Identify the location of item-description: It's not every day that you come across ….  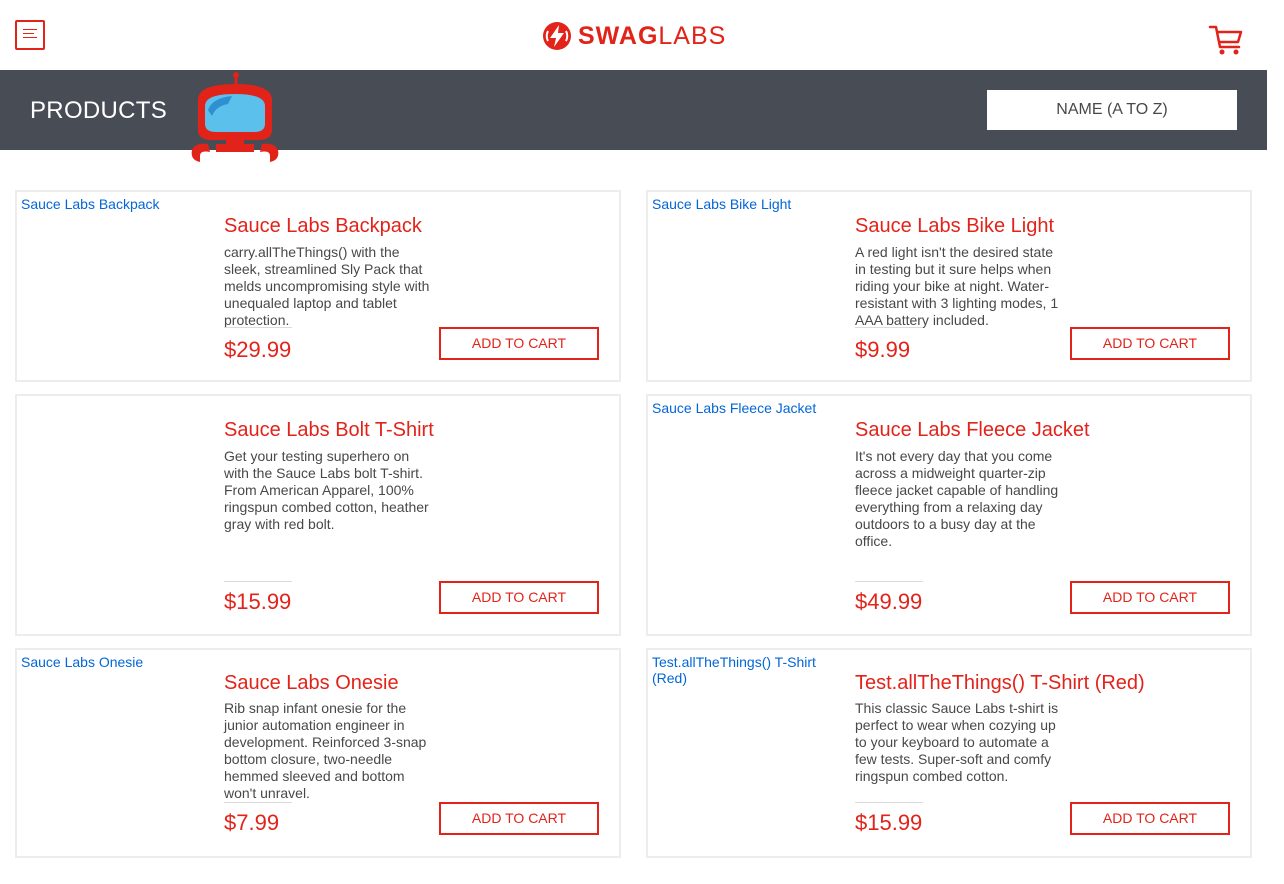
(957, 498).